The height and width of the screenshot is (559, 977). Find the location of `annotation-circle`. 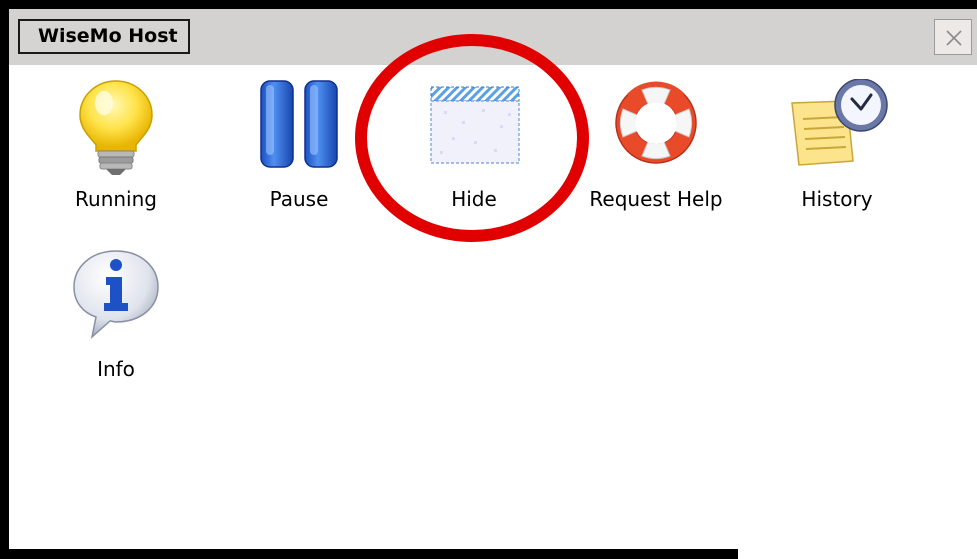

annotation-circle is located at coordinates (472, 138).